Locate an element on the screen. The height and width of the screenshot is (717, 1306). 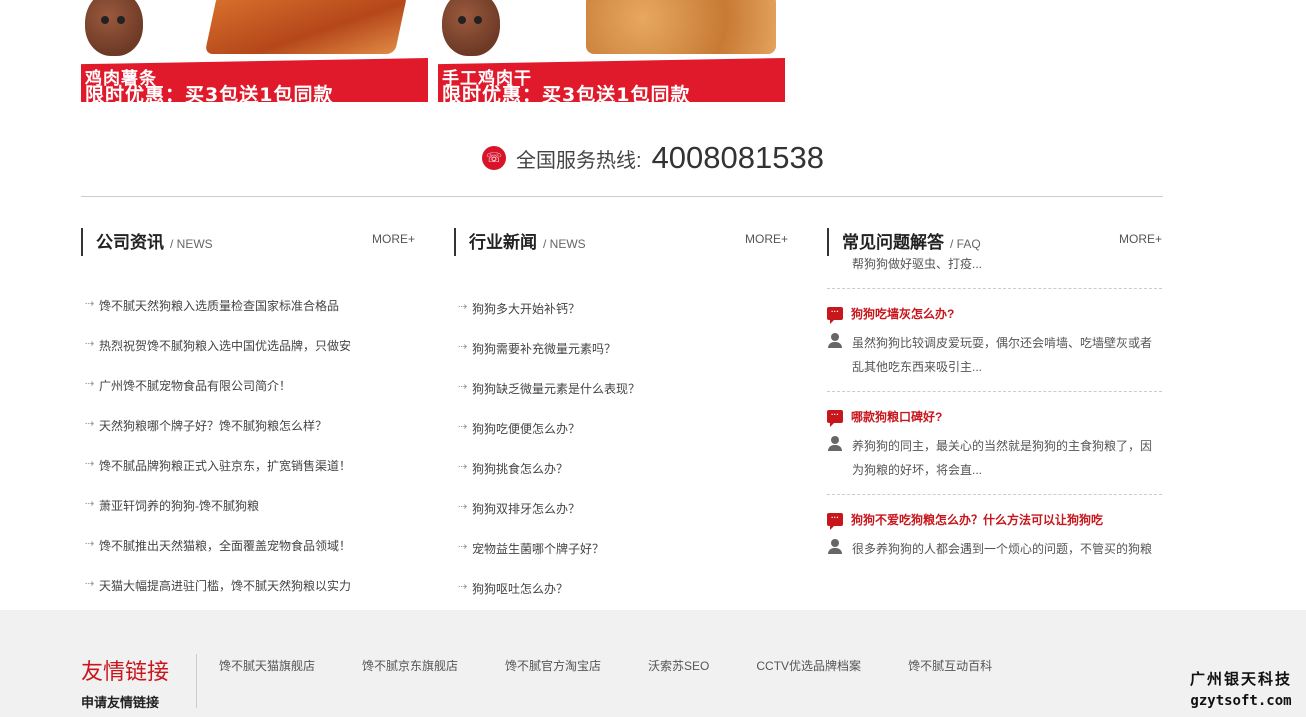
friend-link: 沃索苏SEO is located at coordinates (678, 665).